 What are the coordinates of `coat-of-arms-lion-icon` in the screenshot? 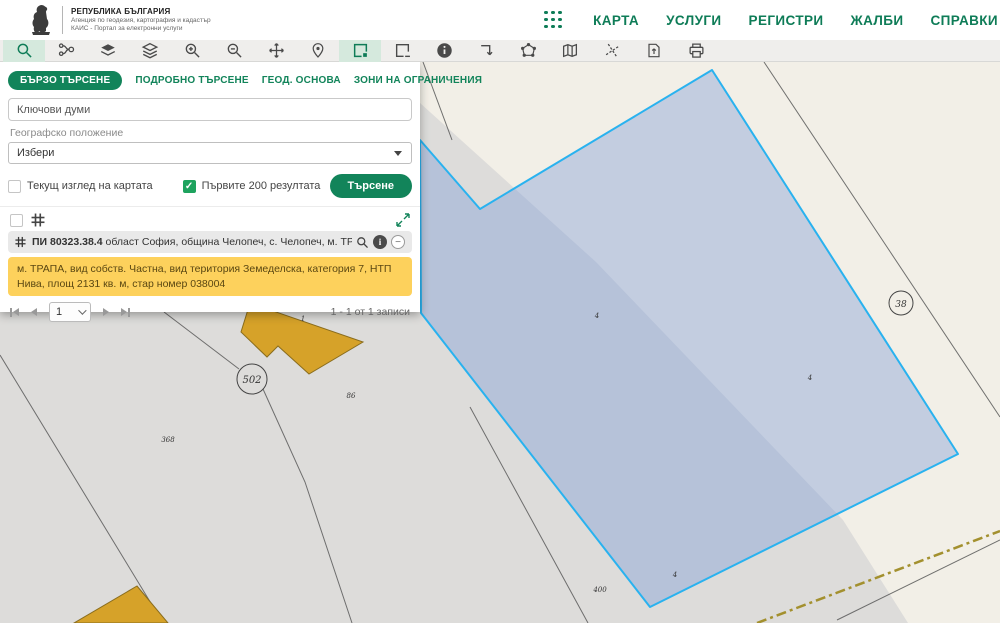 It's located at (41, 20).